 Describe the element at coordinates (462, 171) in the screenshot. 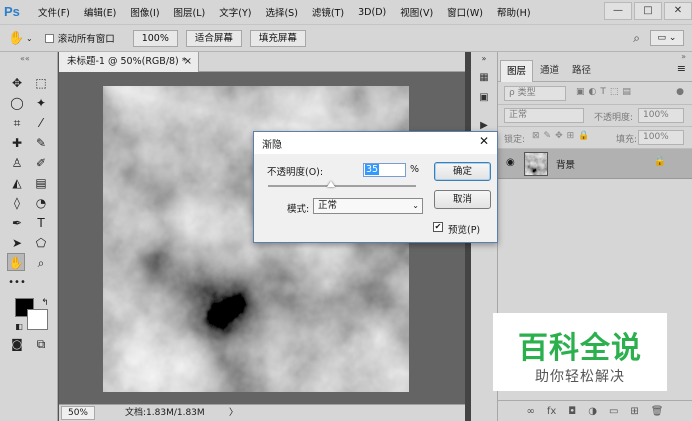

I see `ok-button: 确定` at that location.